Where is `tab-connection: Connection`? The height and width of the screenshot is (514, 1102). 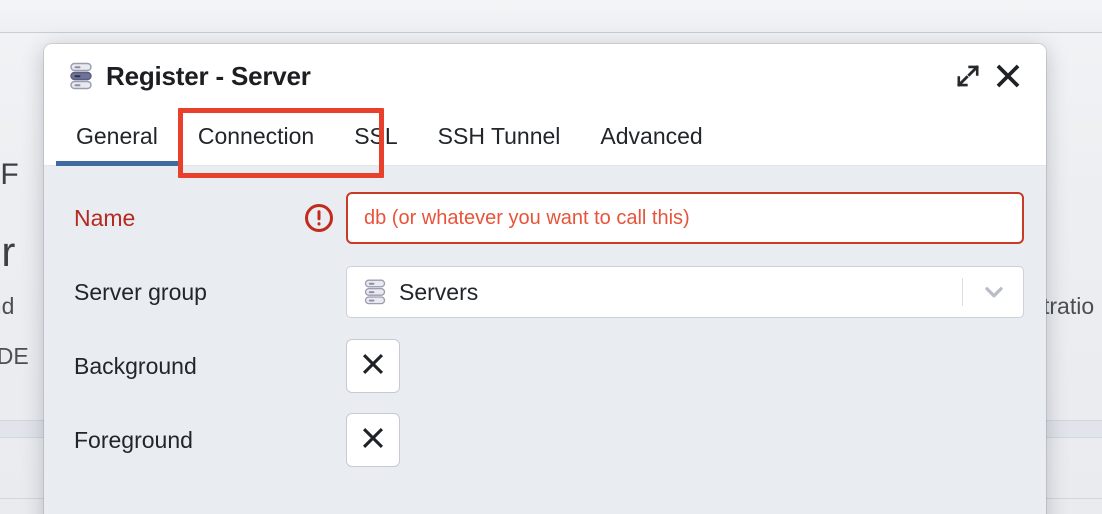 tab-connection: Connection is located at coordinates (256, 136).